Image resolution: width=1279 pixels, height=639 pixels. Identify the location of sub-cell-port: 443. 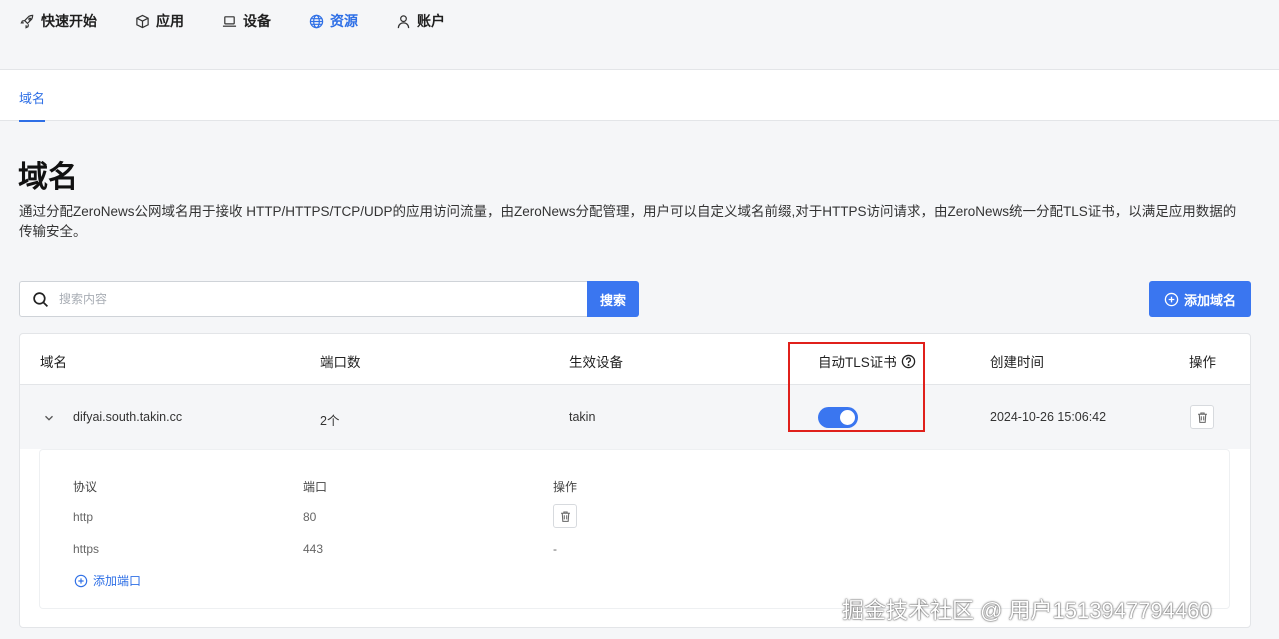
(313, 549).